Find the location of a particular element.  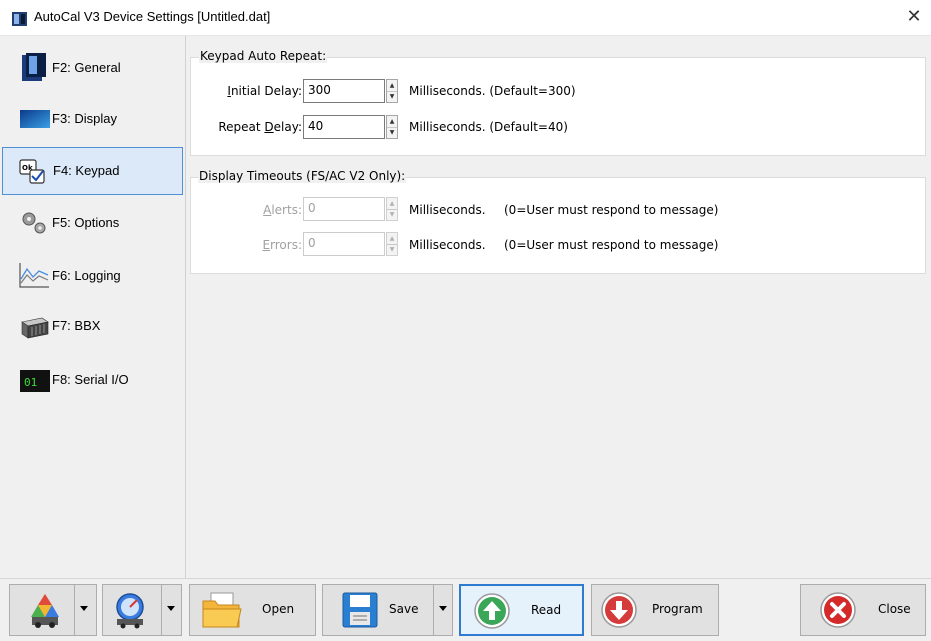

read-button: Read is located at coordinates (521, 610).